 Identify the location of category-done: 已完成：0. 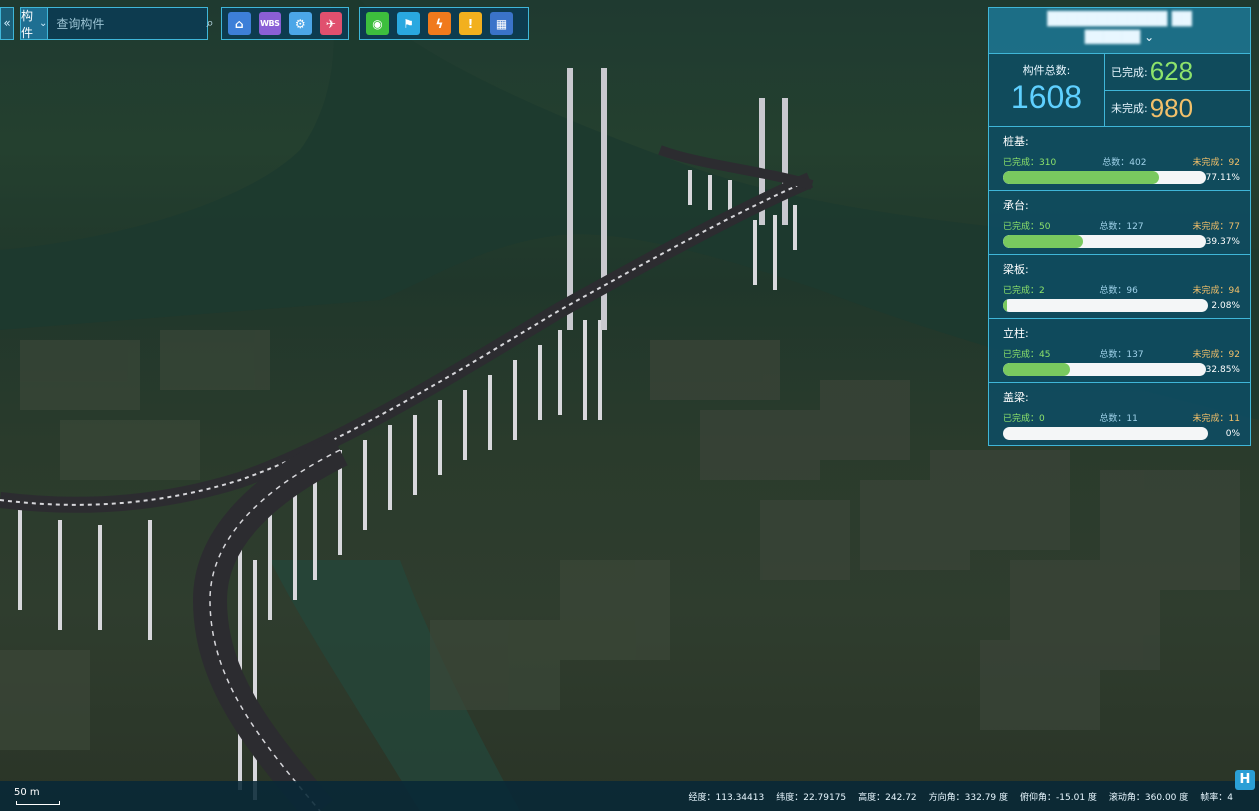
(1024, 419).